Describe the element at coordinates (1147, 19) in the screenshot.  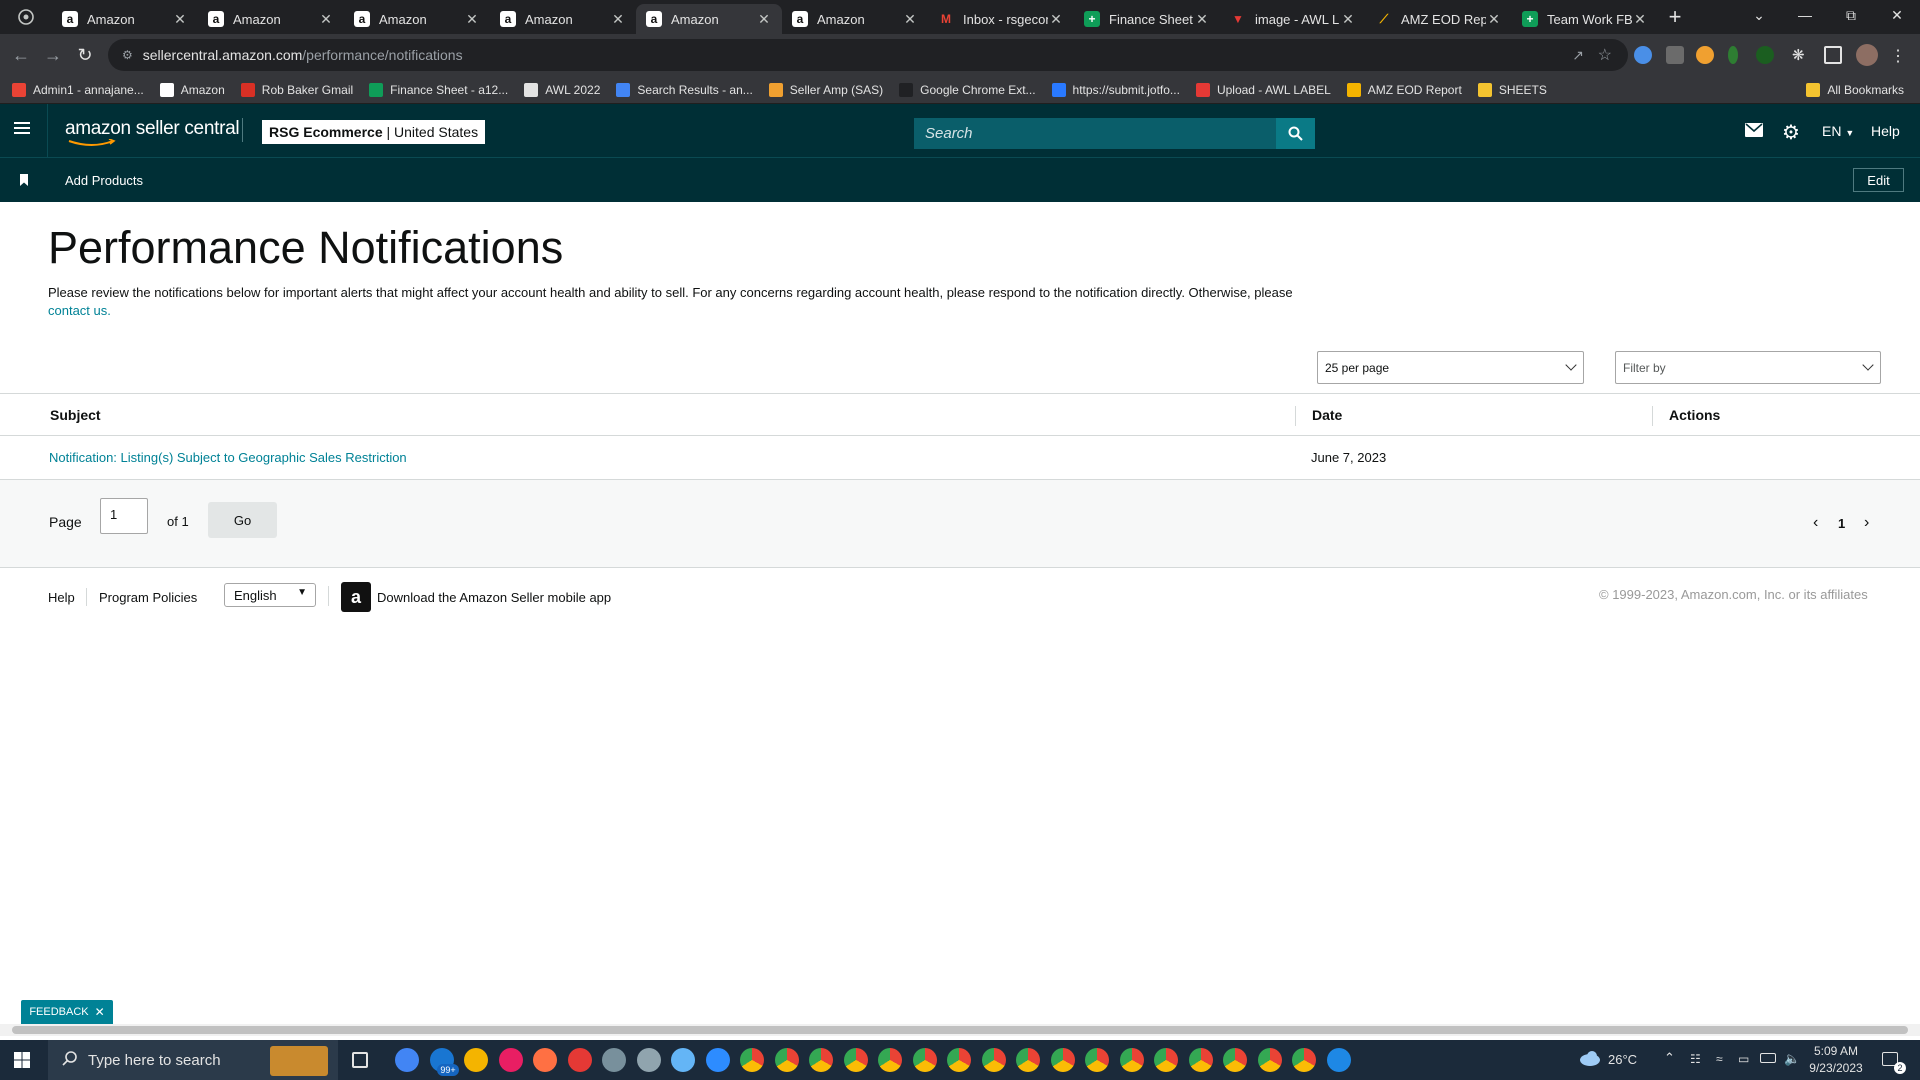
I see `browser-tab: + Finance Sheet ✕` at that location.